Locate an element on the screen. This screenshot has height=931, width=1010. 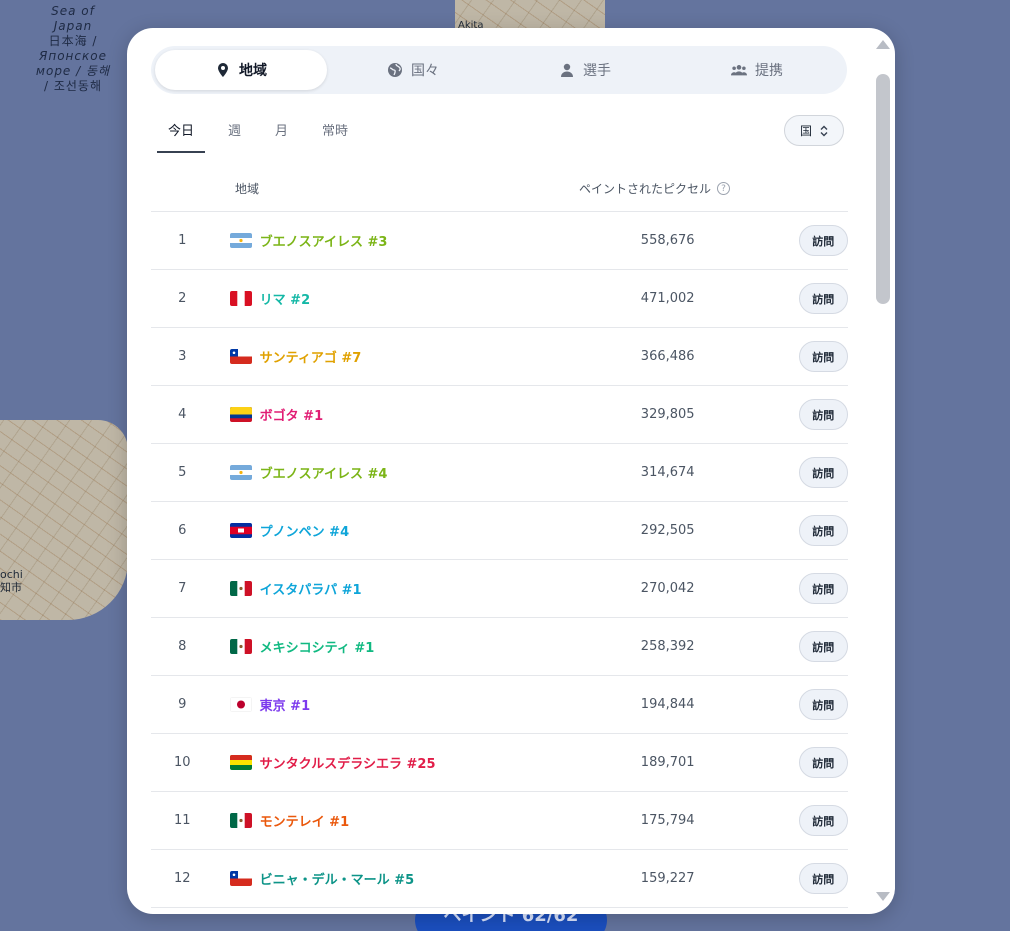
region-rank-tag: #7 is located at coordinates (351, 358).